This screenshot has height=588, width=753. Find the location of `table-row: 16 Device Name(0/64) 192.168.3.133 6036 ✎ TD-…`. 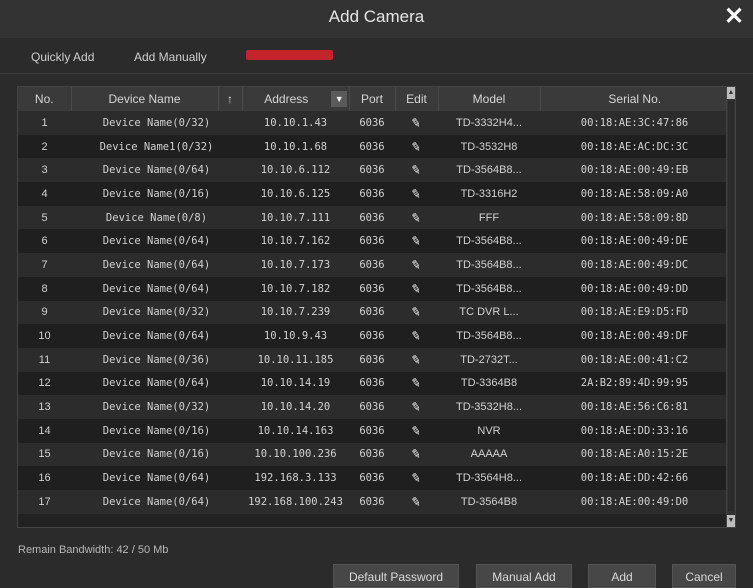

table-row: 16 Device Name(0/64) 192.168.3.133 6036 ✎ TD-… is located at coordinates (373, 478).